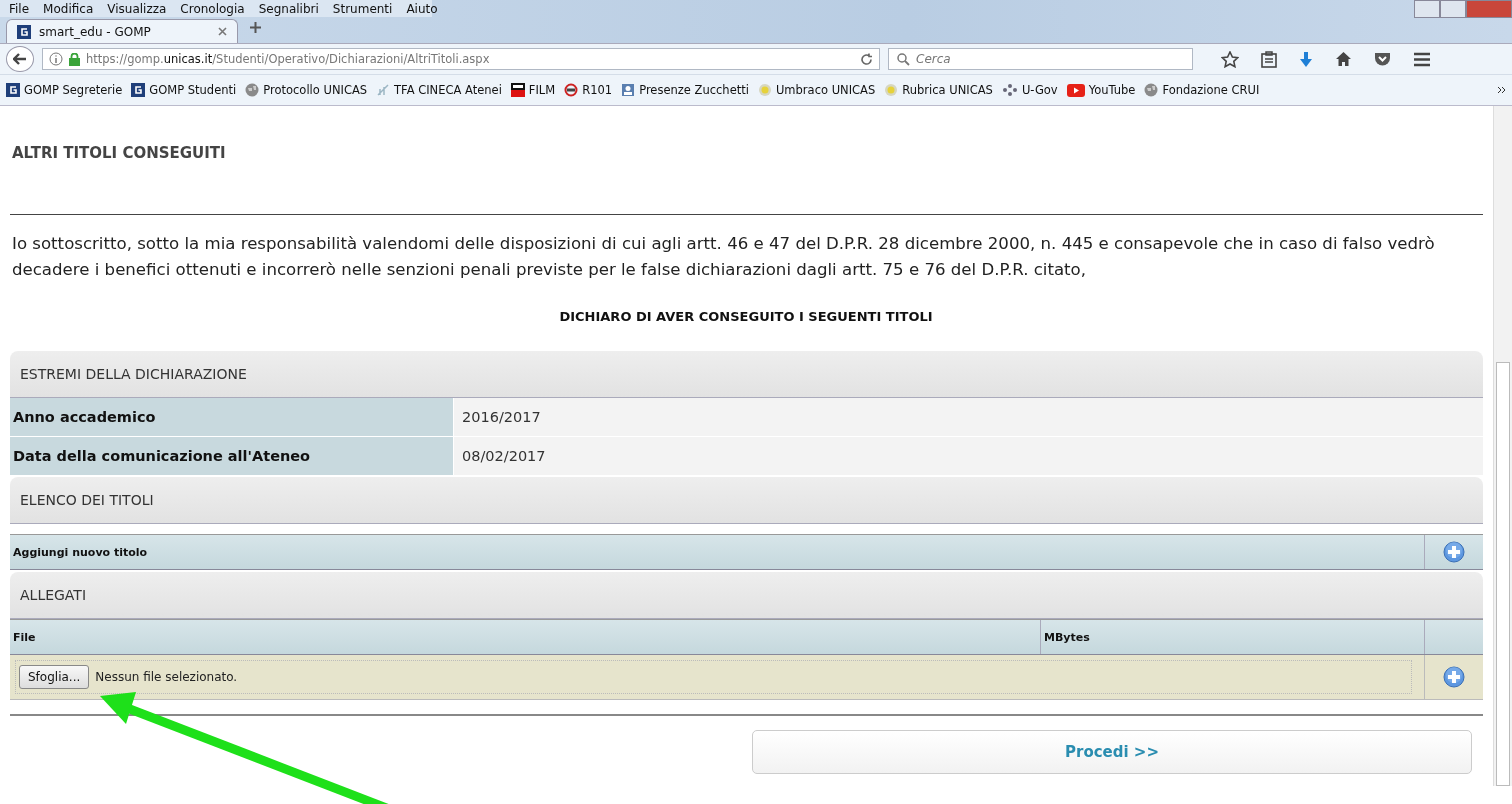  I want to click on field-label: Anno accademico, so click(232, 417).